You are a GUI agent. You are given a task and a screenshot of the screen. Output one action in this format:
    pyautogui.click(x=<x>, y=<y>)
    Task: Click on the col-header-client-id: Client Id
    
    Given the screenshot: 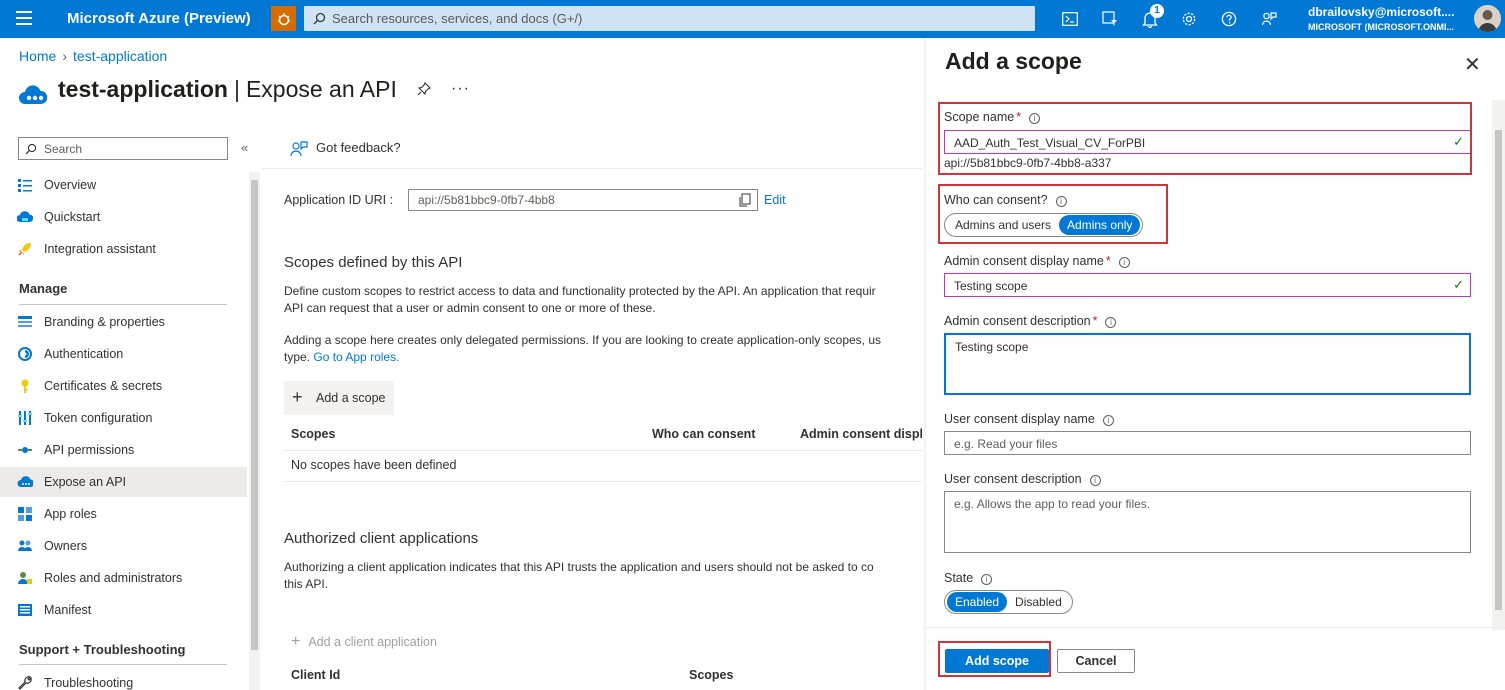 What is the action you would take?
    pyautogui.click(x=315, y=675)
    